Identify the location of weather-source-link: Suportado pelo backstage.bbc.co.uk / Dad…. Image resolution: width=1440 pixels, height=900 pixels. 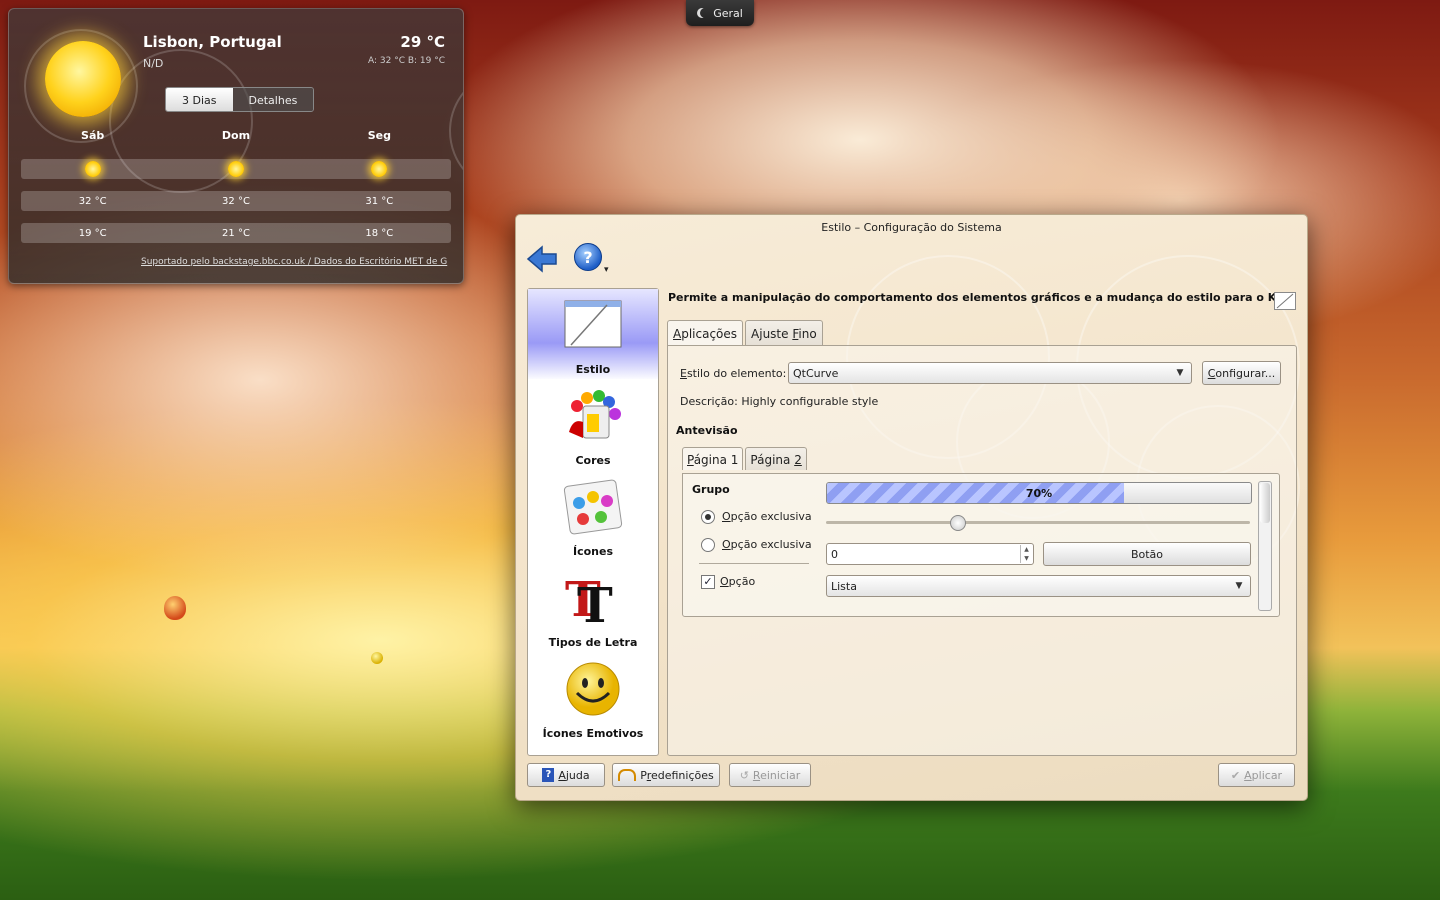
(296, 262).